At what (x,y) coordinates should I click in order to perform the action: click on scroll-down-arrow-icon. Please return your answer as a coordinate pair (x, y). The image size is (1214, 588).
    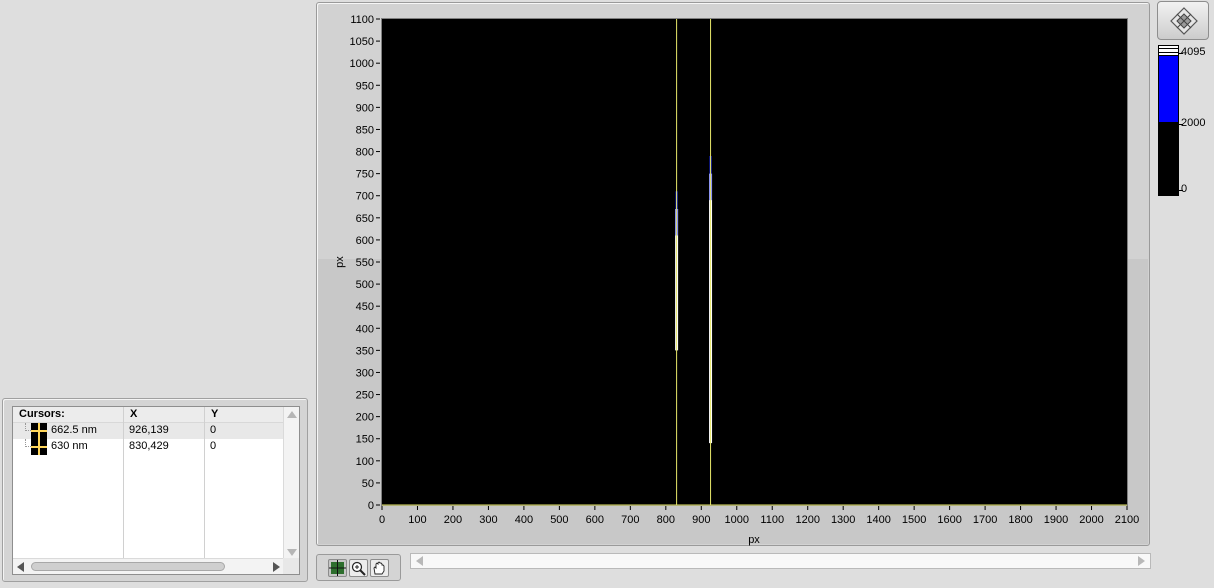
    Looking at the image, I should click on (292, 552).